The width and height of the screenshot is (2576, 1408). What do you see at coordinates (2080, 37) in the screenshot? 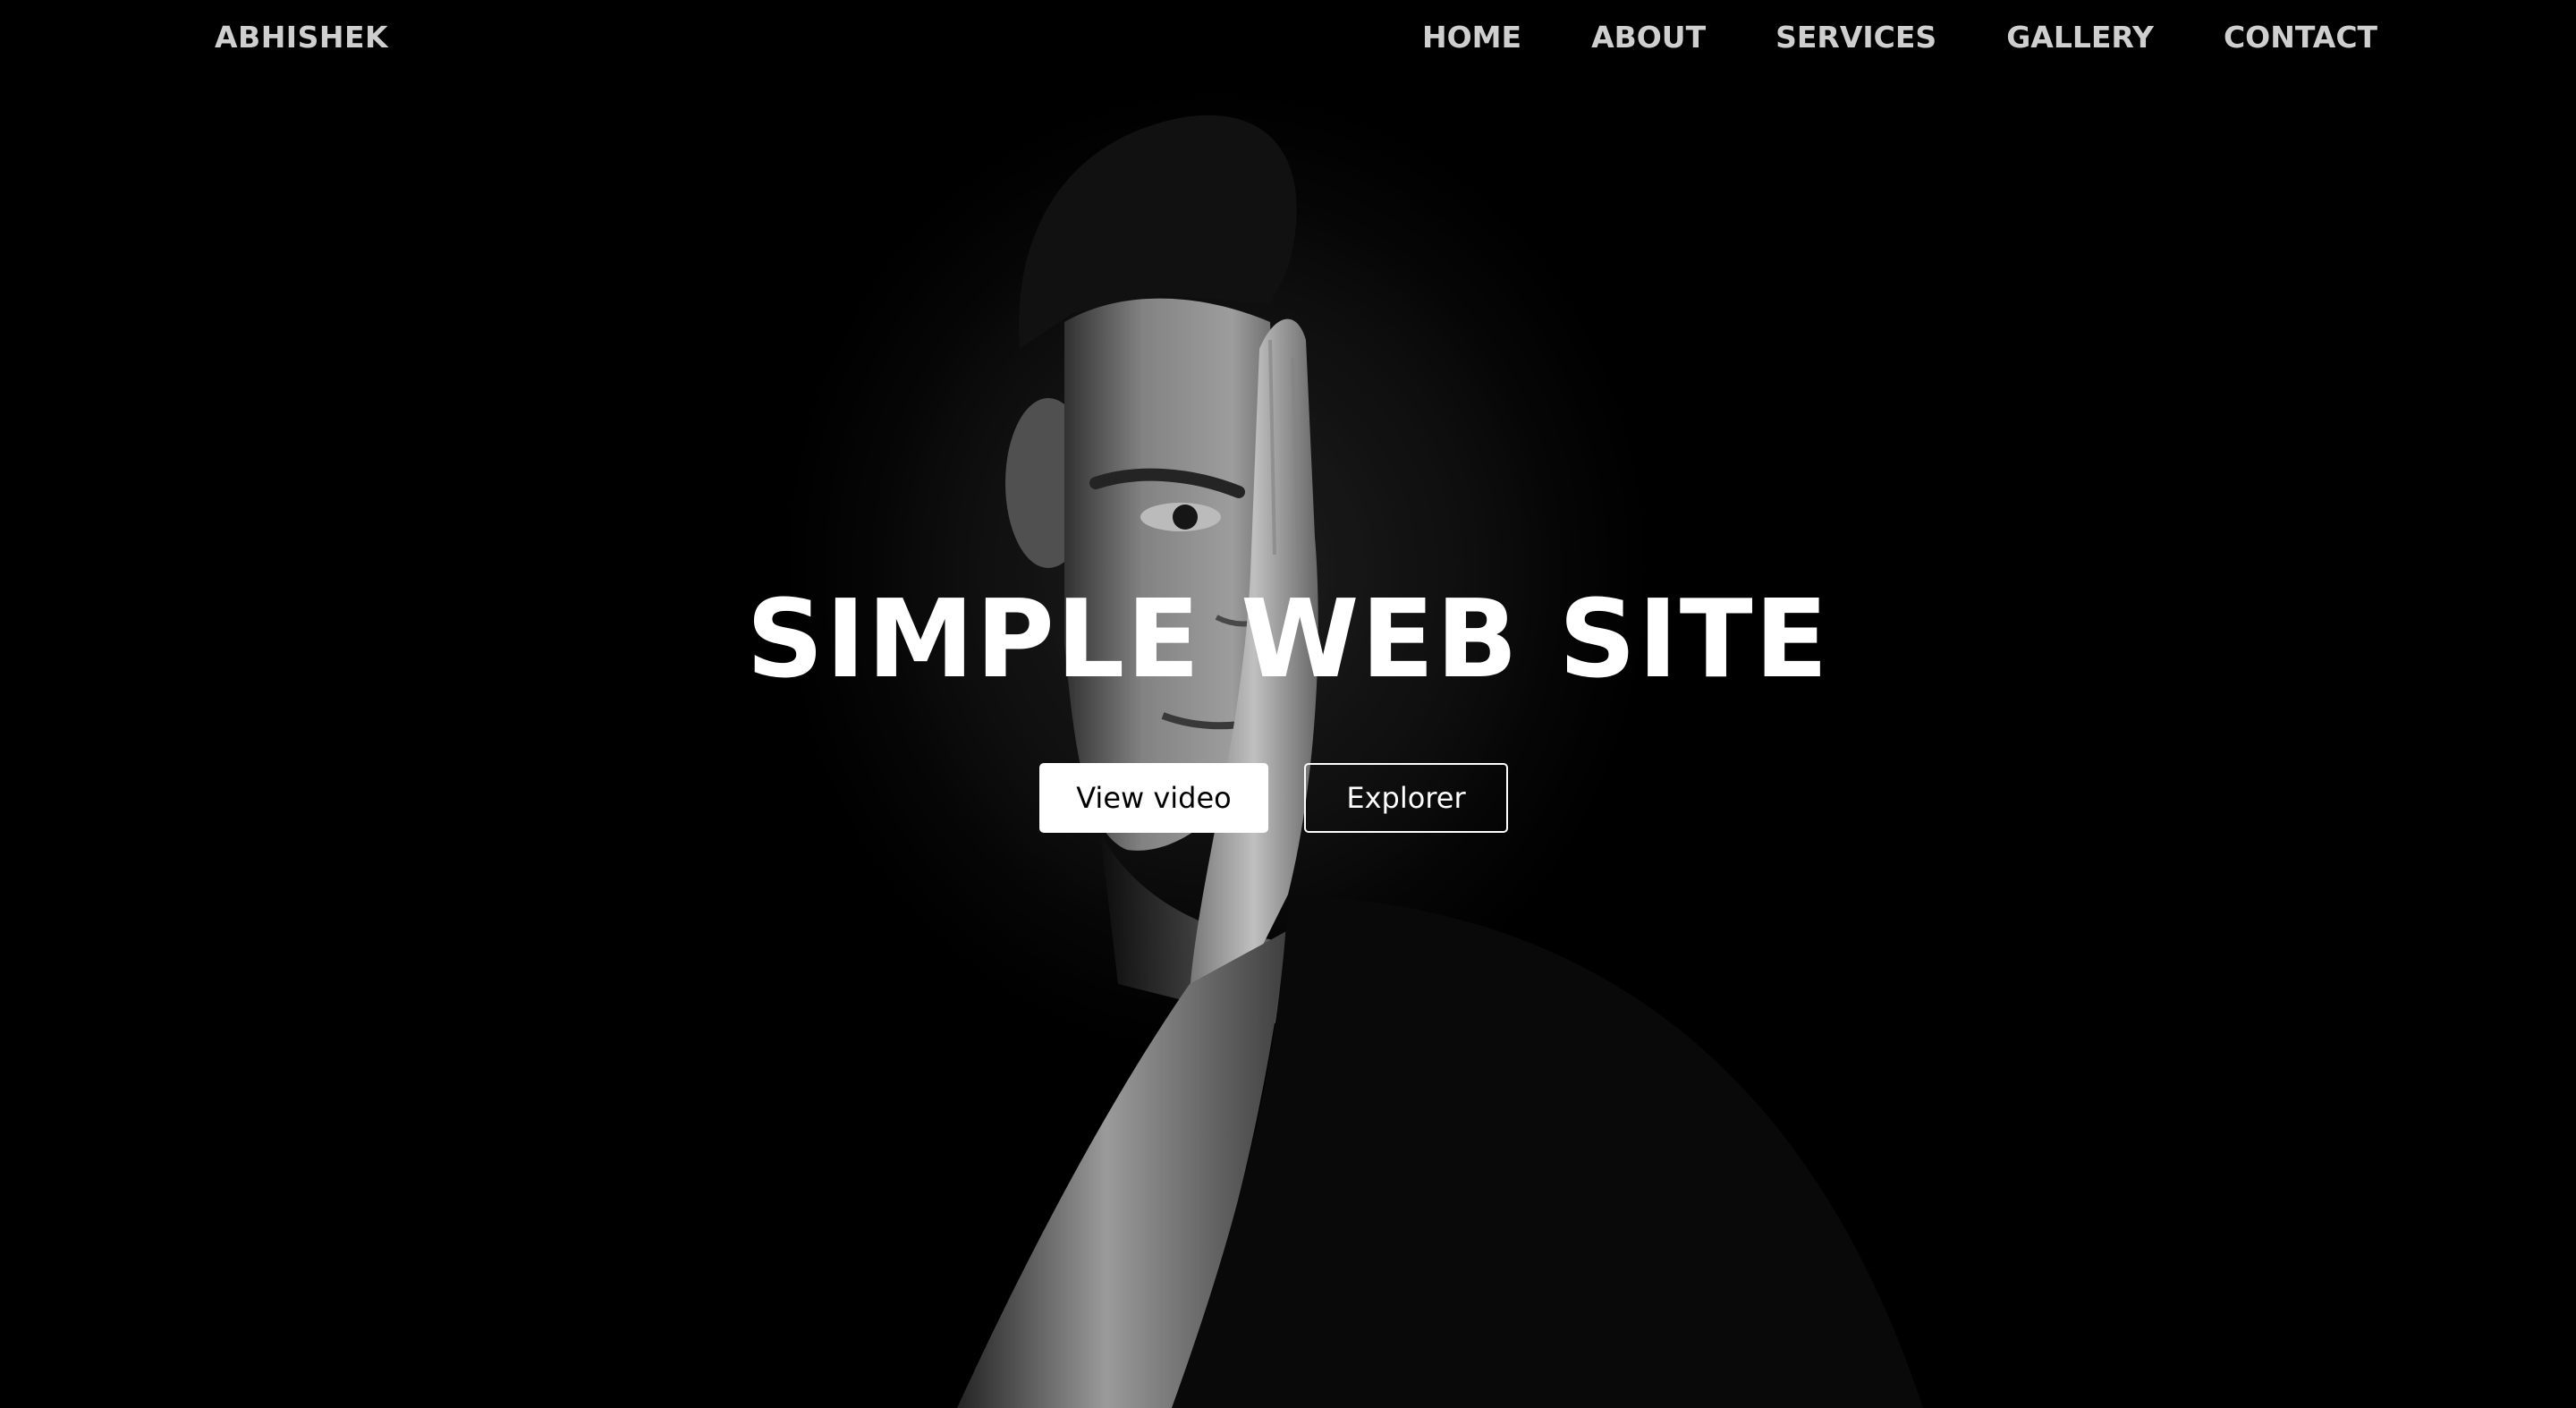
I see `nav-link-gallery: GALLERY` at bounding box center [2080, 37].